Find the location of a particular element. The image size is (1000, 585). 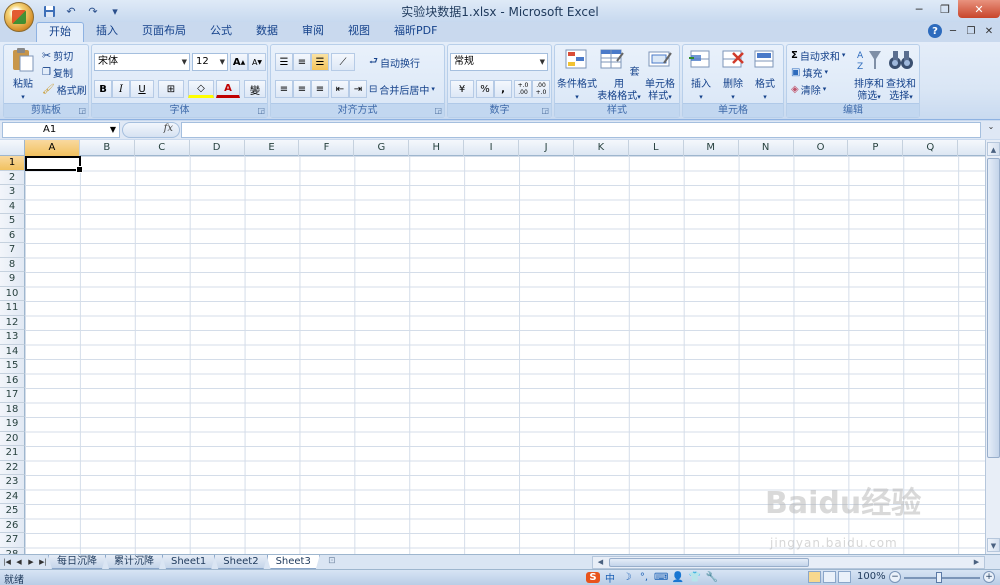

zoom-in-button: + is located at coordinates (989, 577).